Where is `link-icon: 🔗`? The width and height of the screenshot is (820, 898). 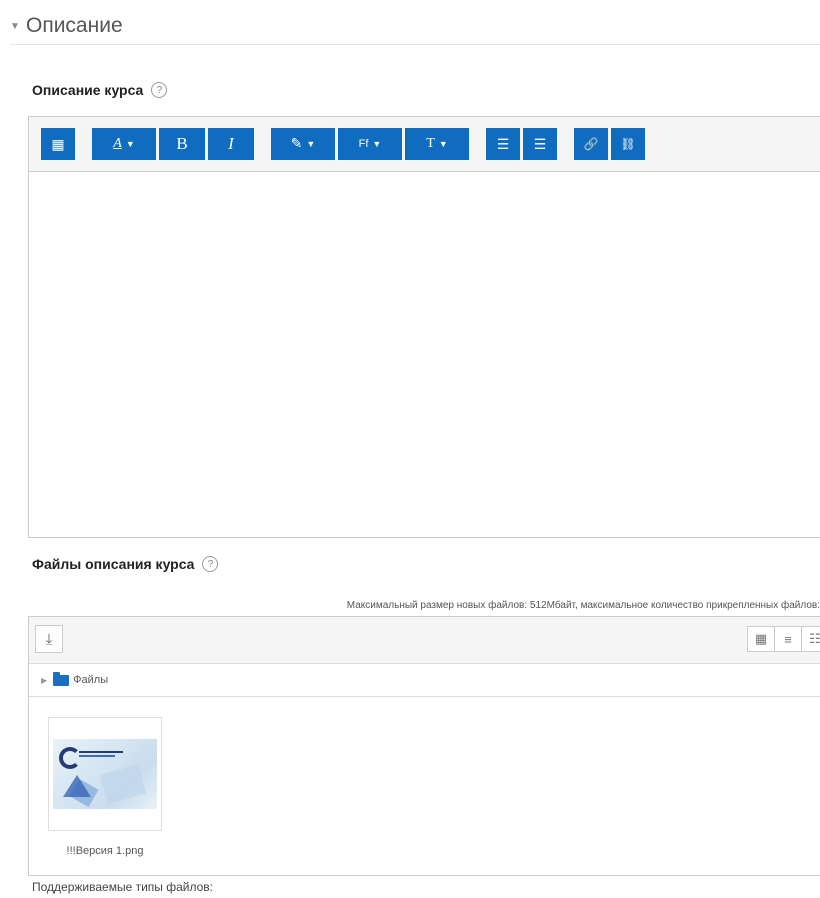
link-icon: 🔗 is located at coordinates (591, 144).